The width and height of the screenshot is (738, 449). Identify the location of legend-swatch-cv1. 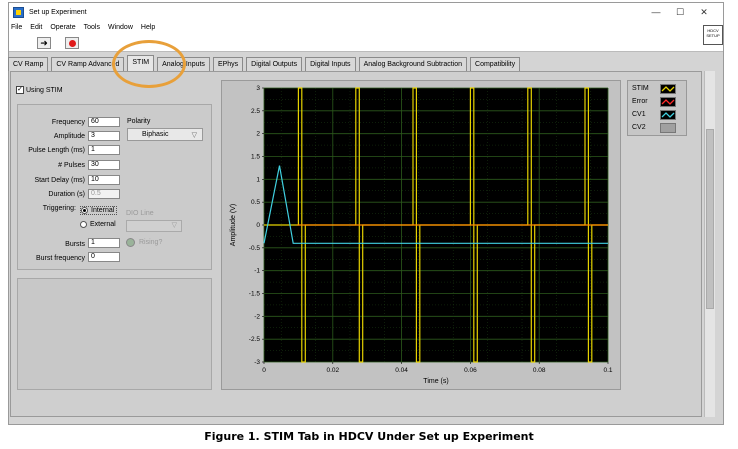
(668, 115).